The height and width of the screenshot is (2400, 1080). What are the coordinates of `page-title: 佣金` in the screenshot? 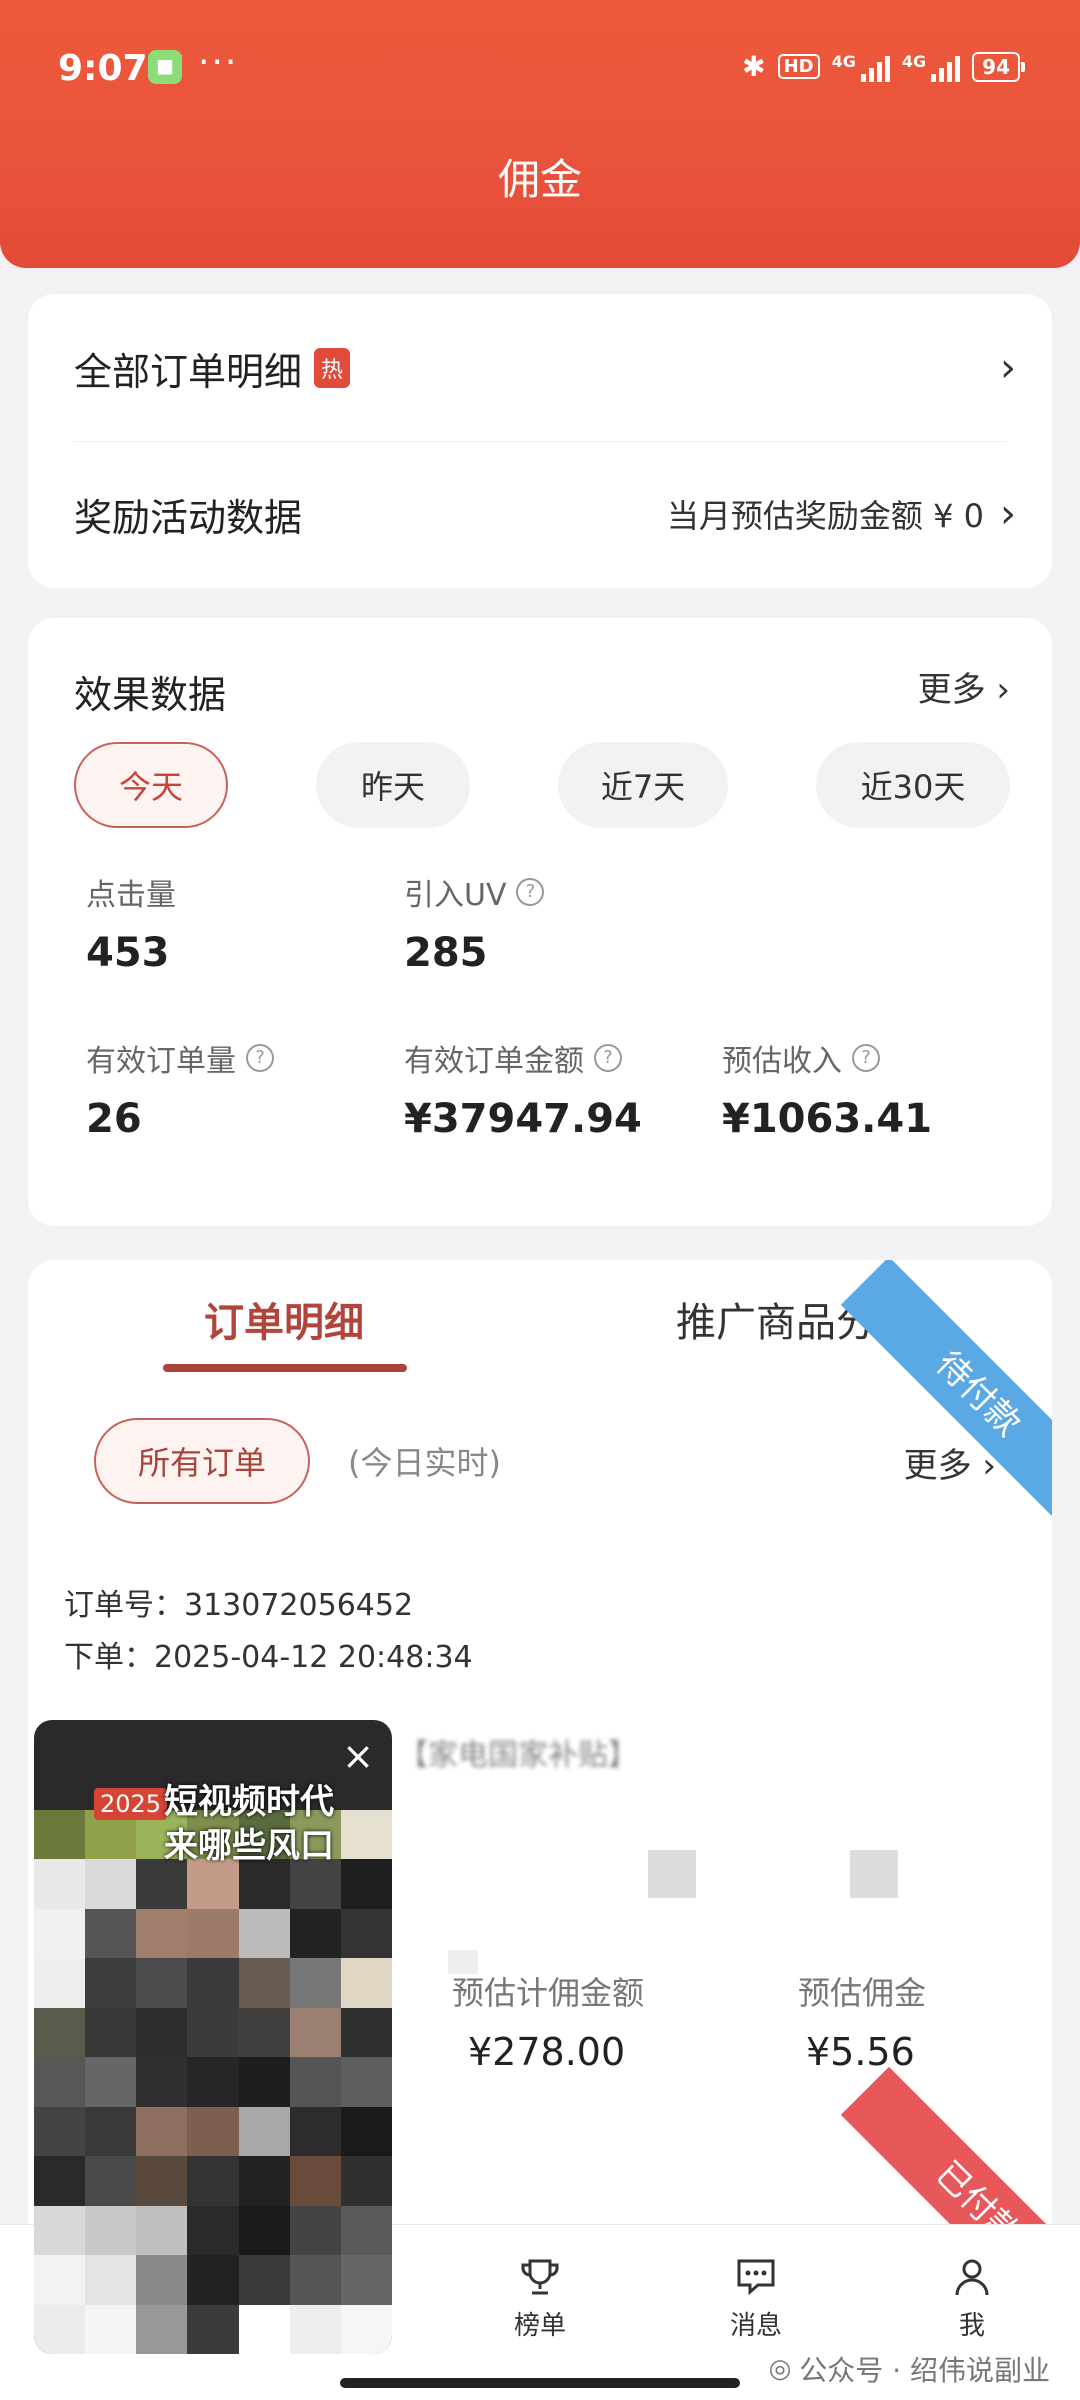 It's located at (539, 179).